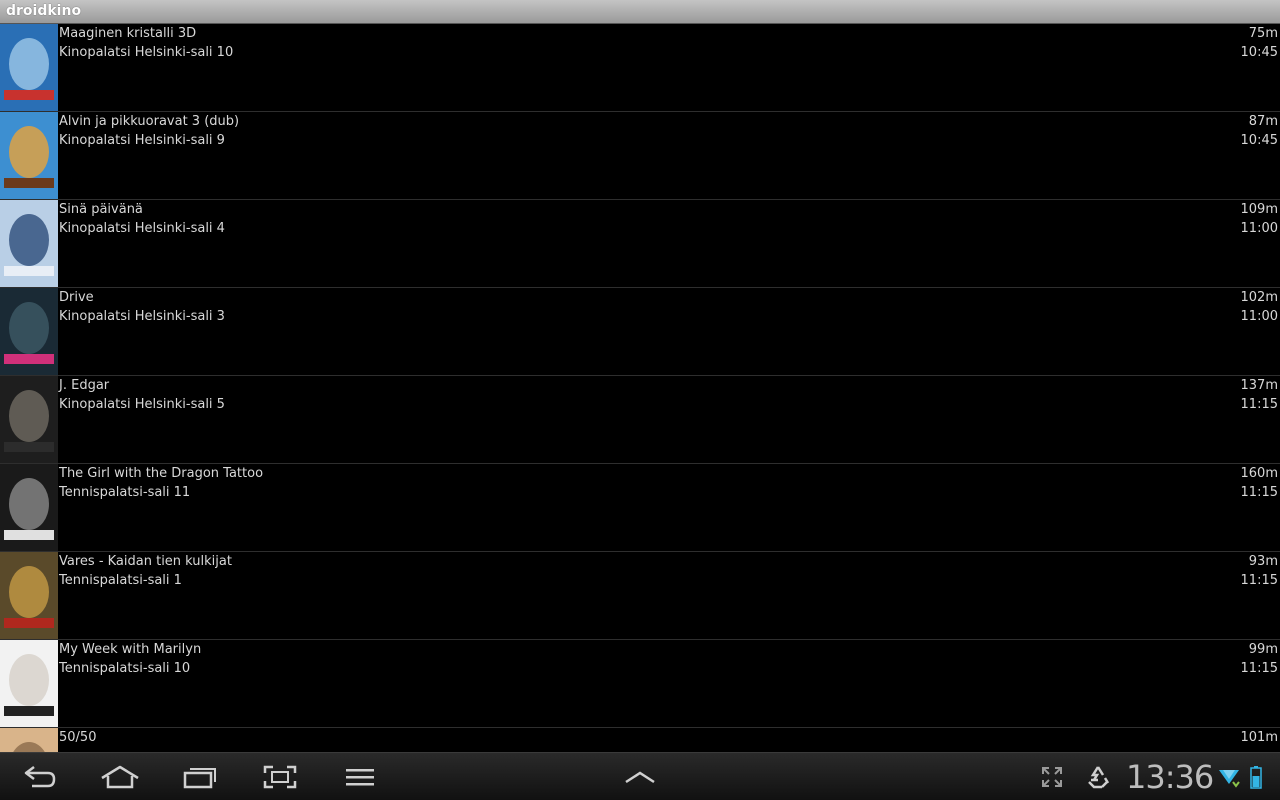 This screenshot has height=800, width=1280. I want to click on wifi-icon, so click(1229, 779).